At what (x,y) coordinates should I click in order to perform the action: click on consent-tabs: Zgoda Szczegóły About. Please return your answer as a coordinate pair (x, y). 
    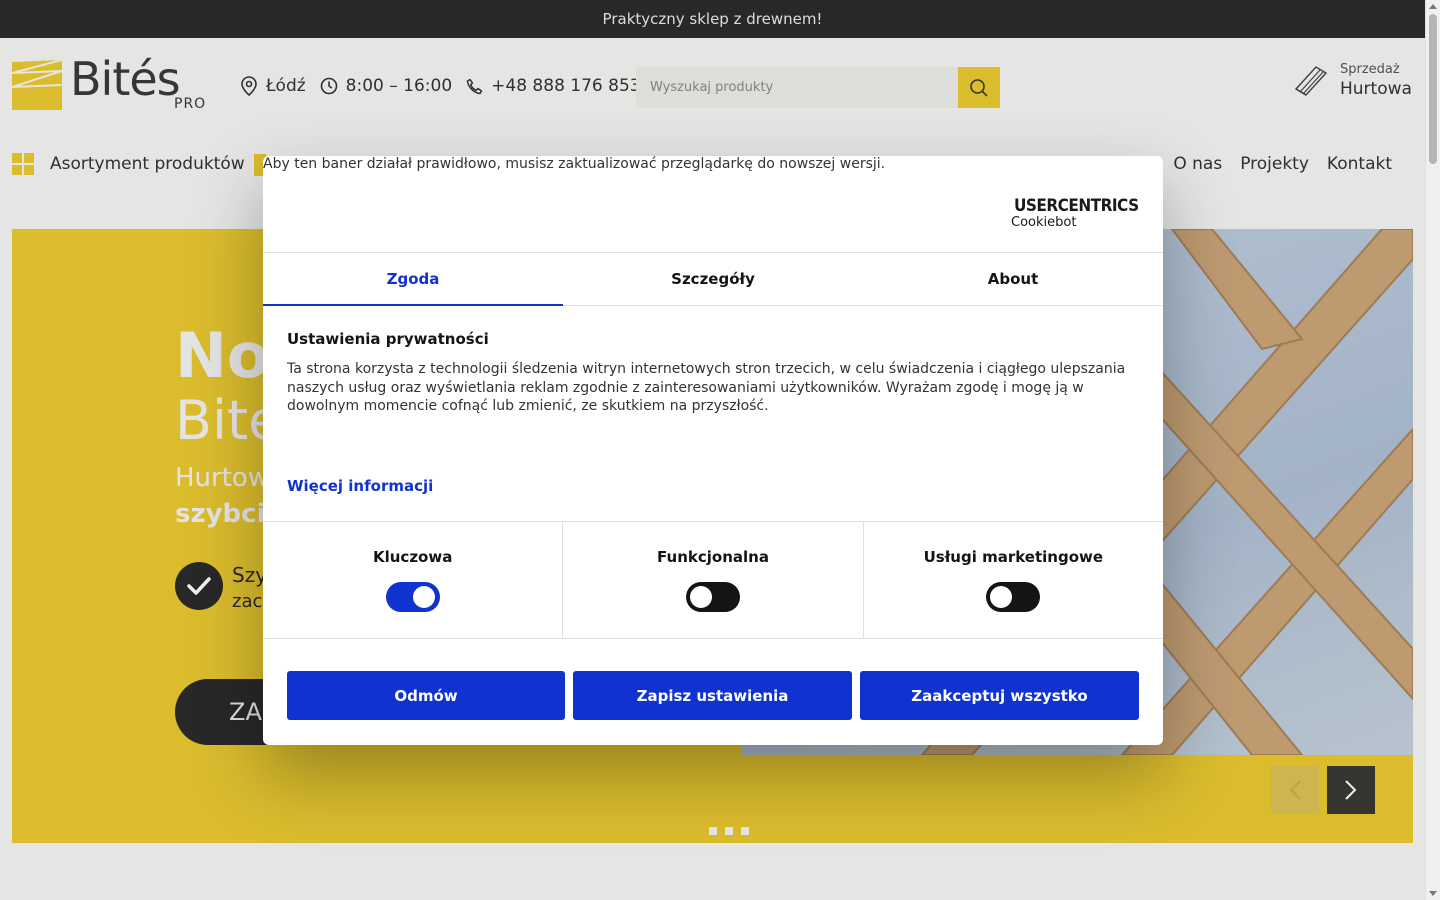
    Looking at the image, I should click on (713, 279).